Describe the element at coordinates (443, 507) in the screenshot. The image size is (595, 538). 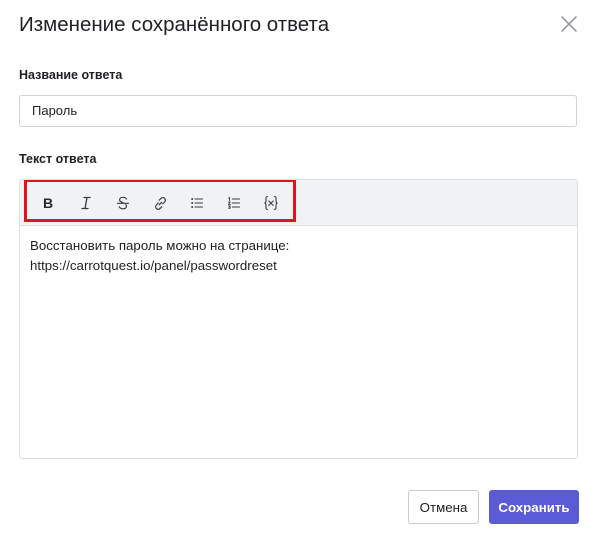
I see `cancel-button: Отмена` at that location.